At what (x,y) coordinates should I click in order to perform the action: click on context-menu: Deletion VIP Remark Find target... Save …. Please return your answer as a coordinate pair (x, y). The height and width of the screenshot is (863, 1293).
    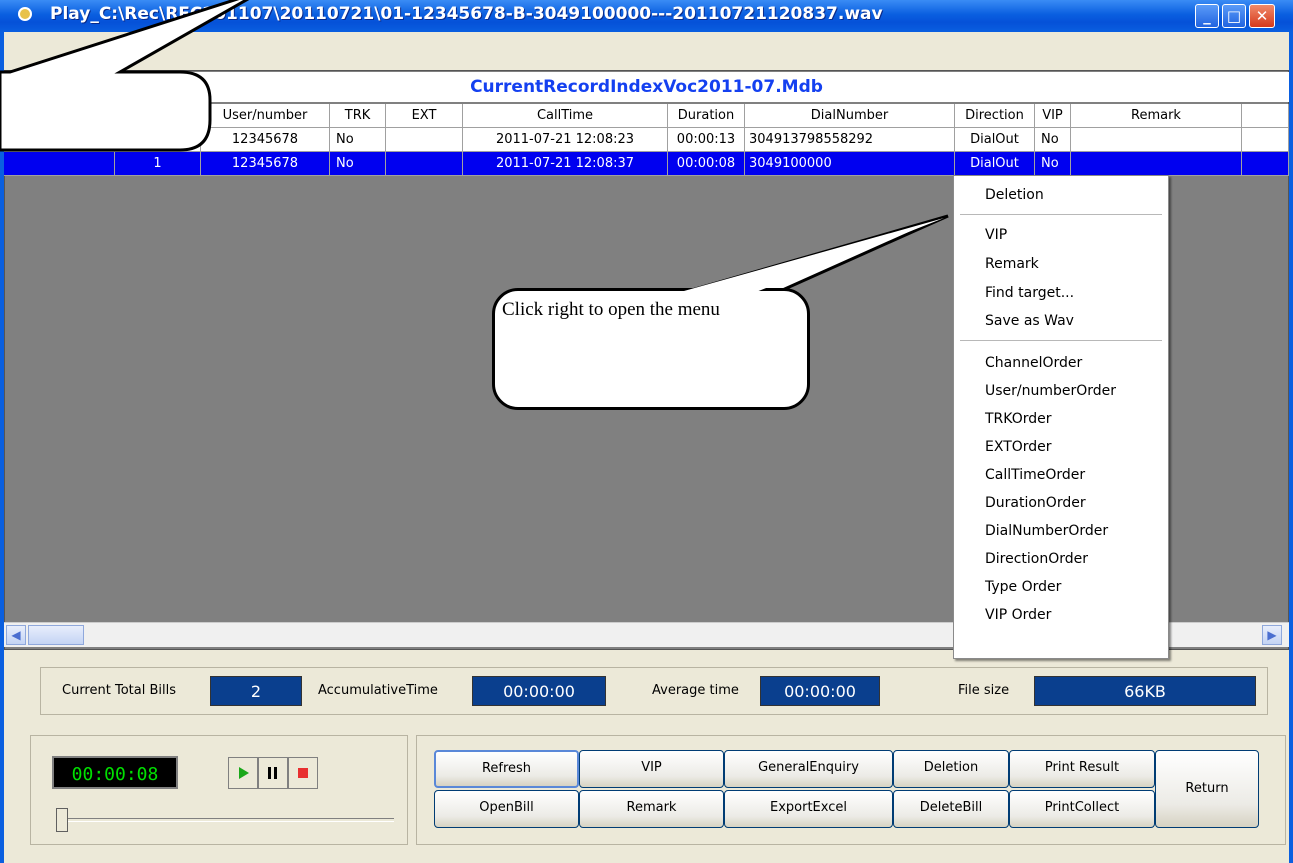
    Looking at the image, I should click on (1061, 417).